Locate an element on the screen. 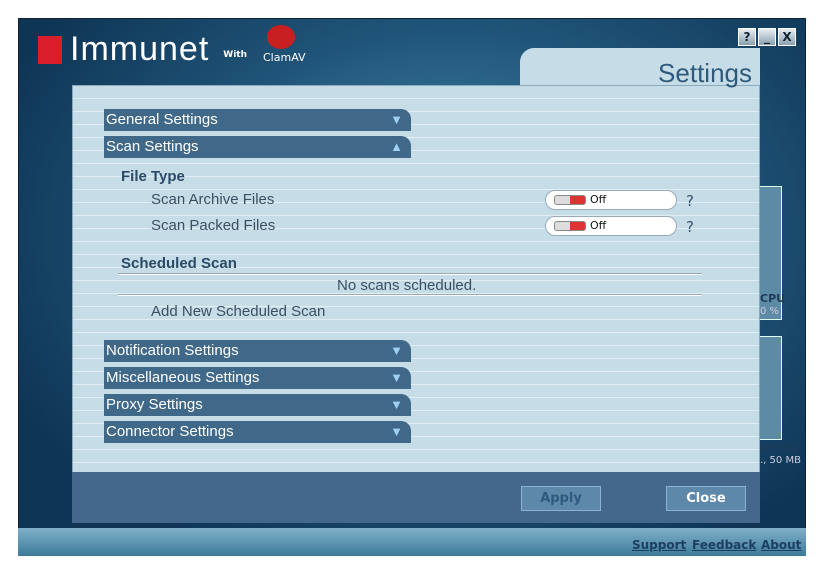 The image size is (824, 572). logo-text: Immunet is located at coordinates (140, 49).